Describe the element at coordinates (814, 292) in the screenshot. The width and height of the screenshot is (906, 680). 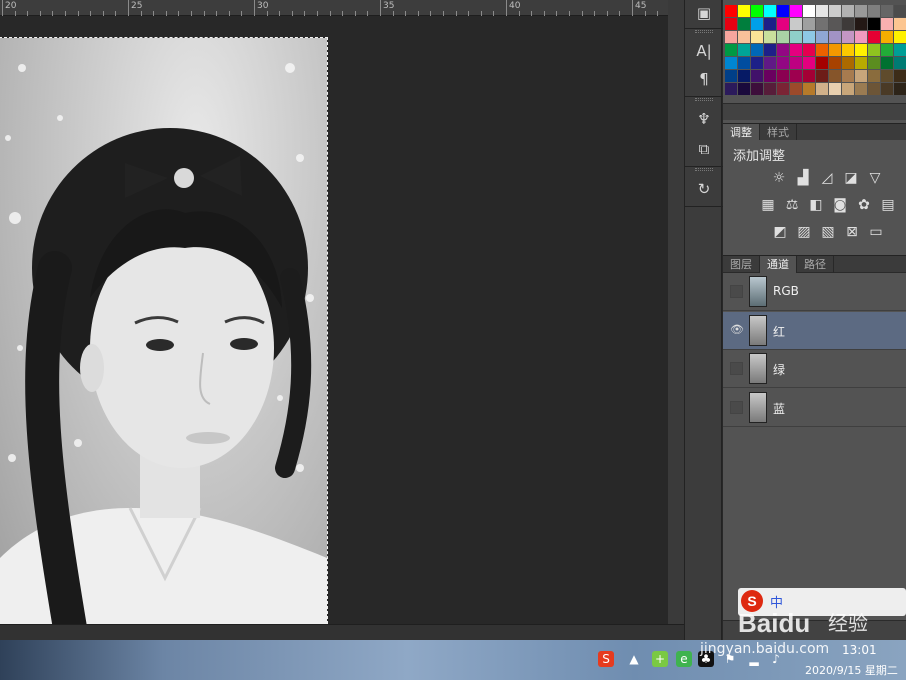
I see `channel-row: RGB` at that location.